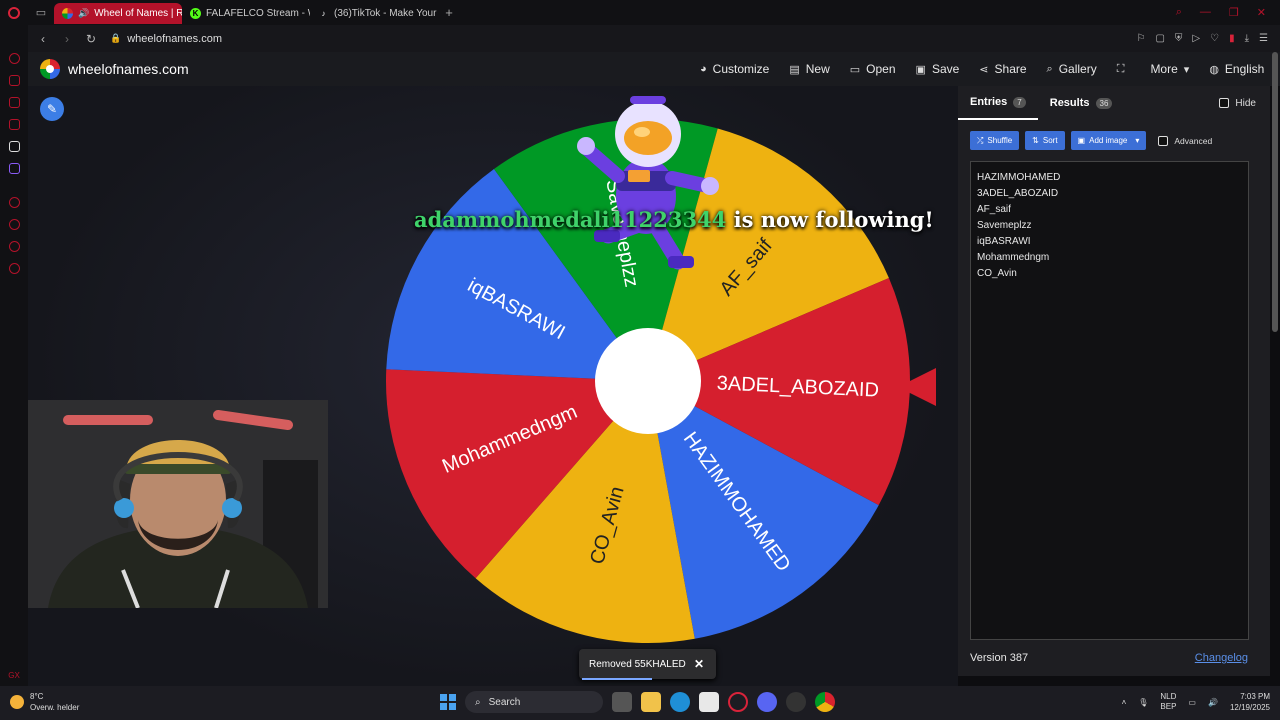  I want to click on network-icon: ▭, so click(1192, 702).